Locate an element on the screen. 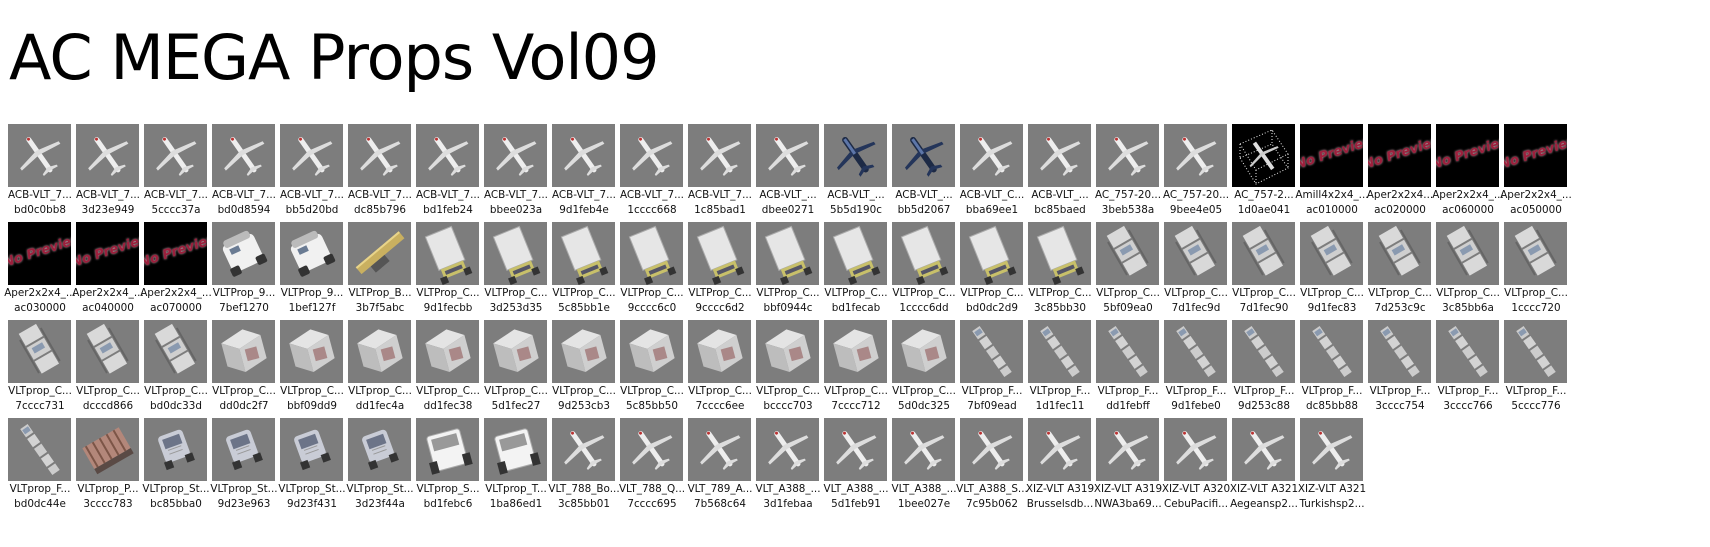  thumbnail-item: VLTProp_C... 1cccc6dd is located at coordinates (921, 276).